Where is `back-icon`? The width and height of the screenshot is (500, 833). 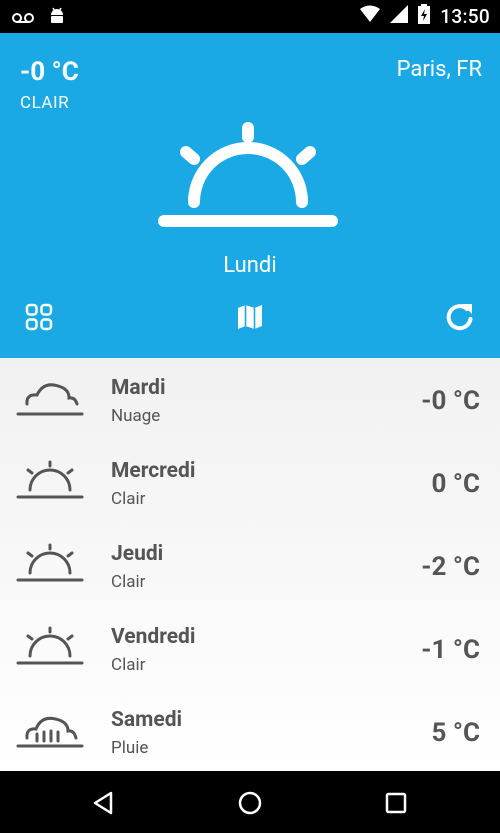 back-icon is located at coordinates (103, 803).